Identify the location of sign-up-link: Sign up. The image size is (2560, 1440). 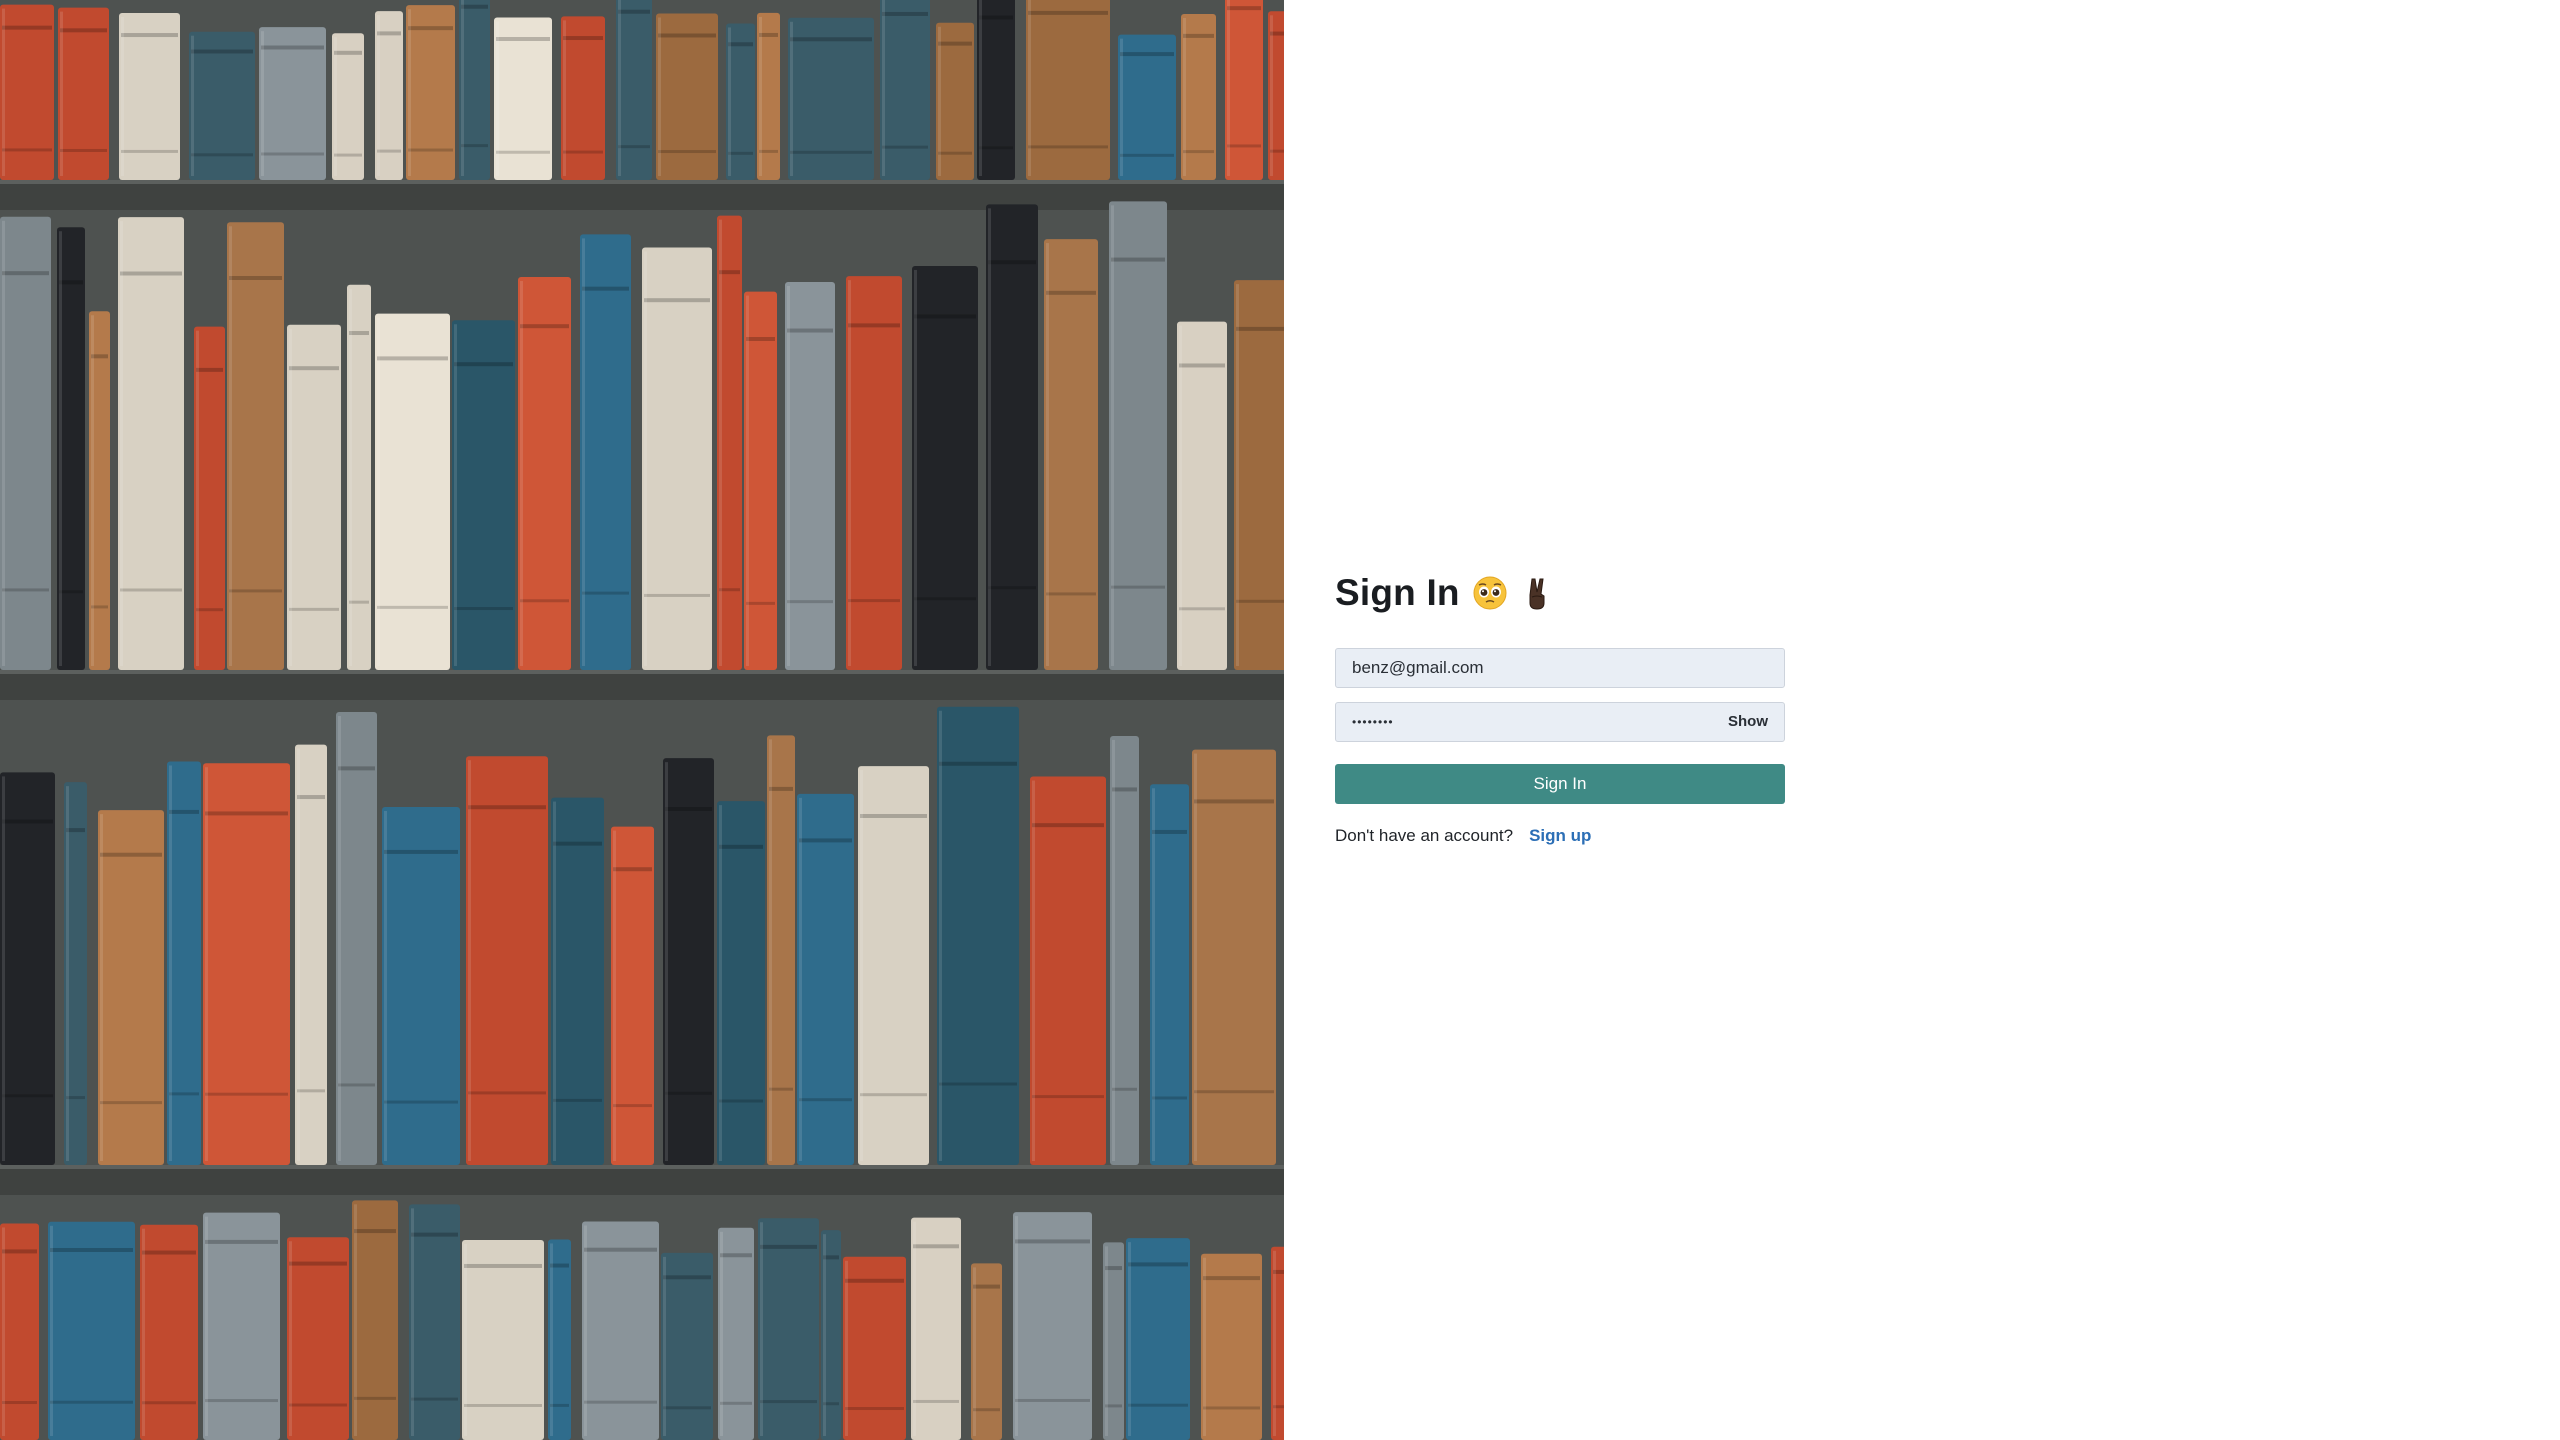
(1560, 836).